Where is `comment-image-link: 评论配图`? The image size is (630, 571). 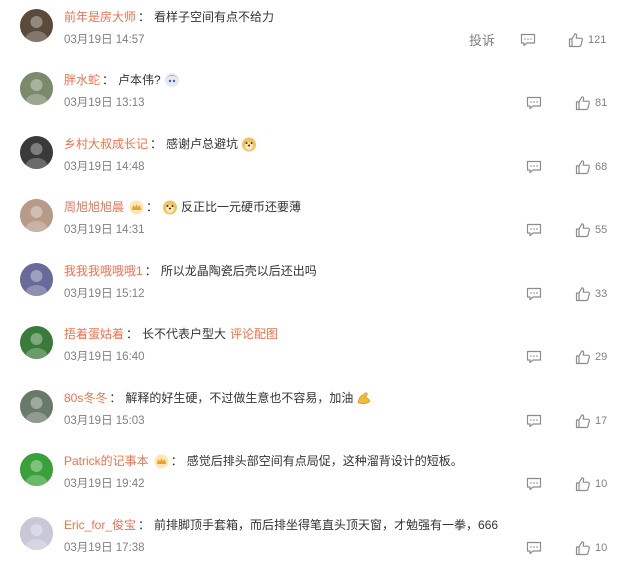
comment-image-link: 评论配图 is located at coordinates (254, 334).